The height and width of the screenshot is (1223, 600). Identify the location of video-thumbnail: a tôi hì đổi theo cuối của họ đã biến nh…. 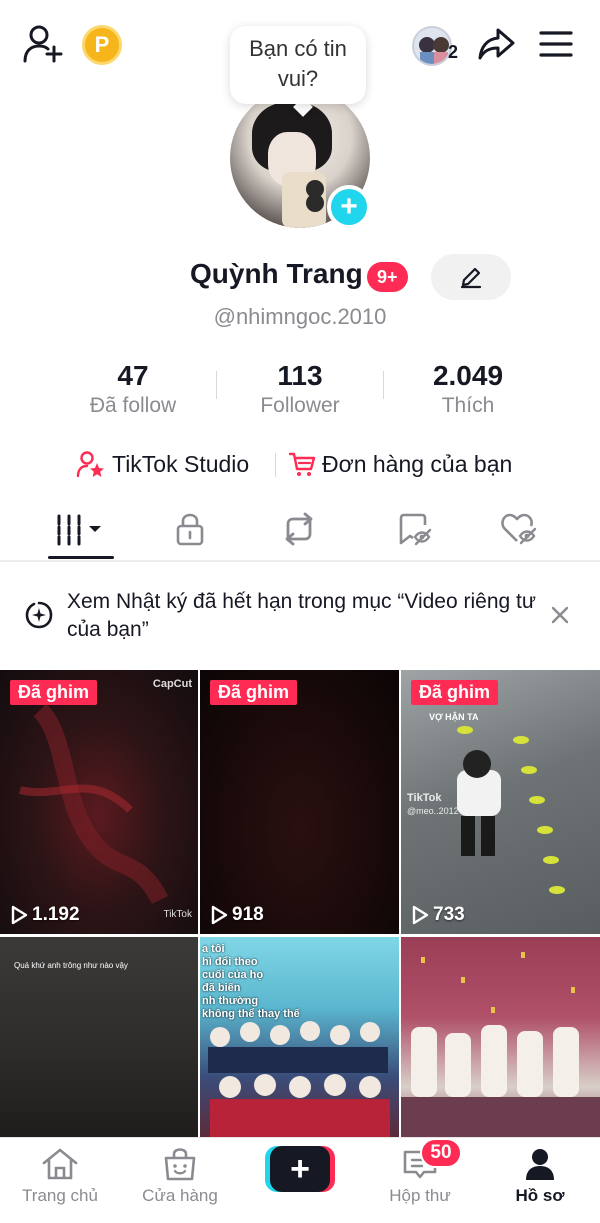
(299, 1037).